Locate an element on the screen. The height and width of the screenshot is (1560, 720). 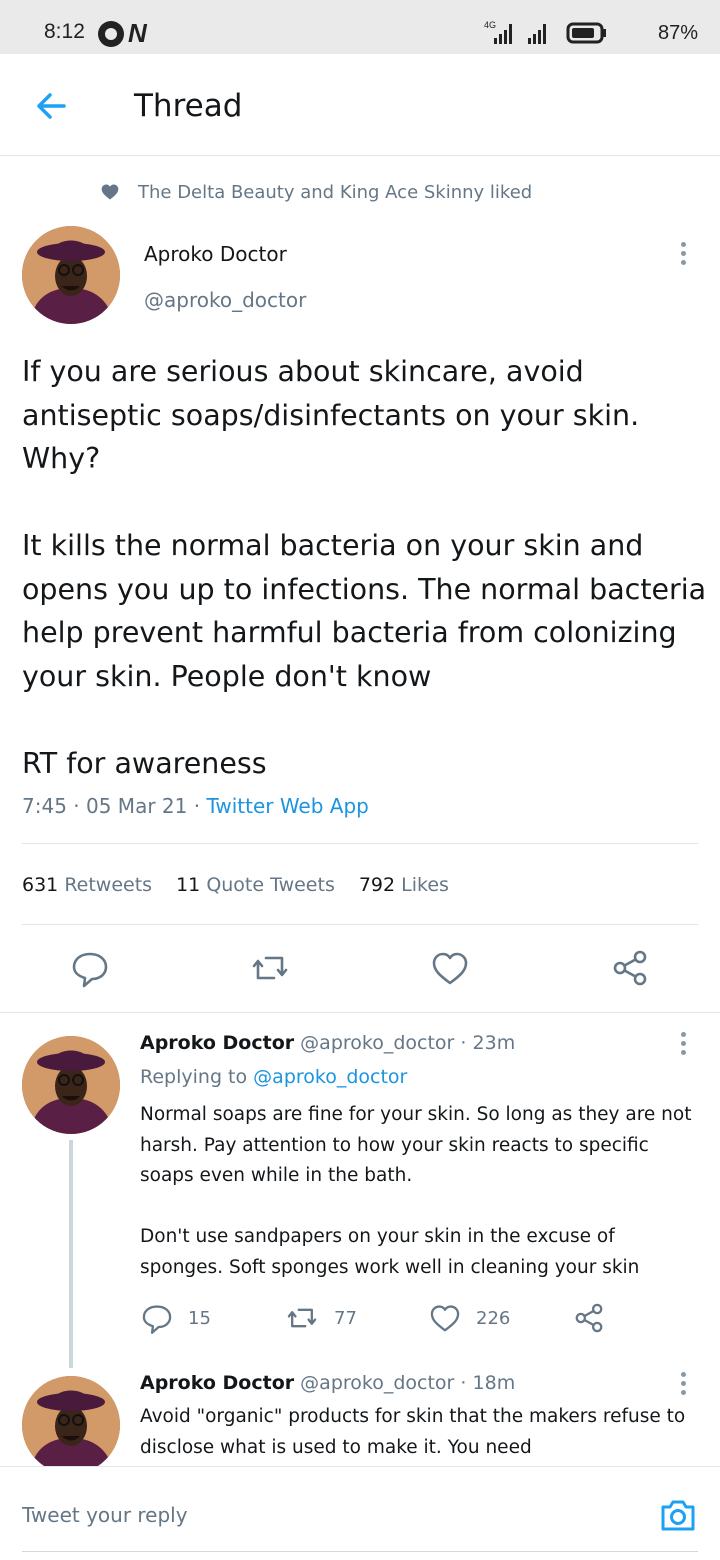
author-handle: @aproko_doctor is located at coordinates (225, 300).